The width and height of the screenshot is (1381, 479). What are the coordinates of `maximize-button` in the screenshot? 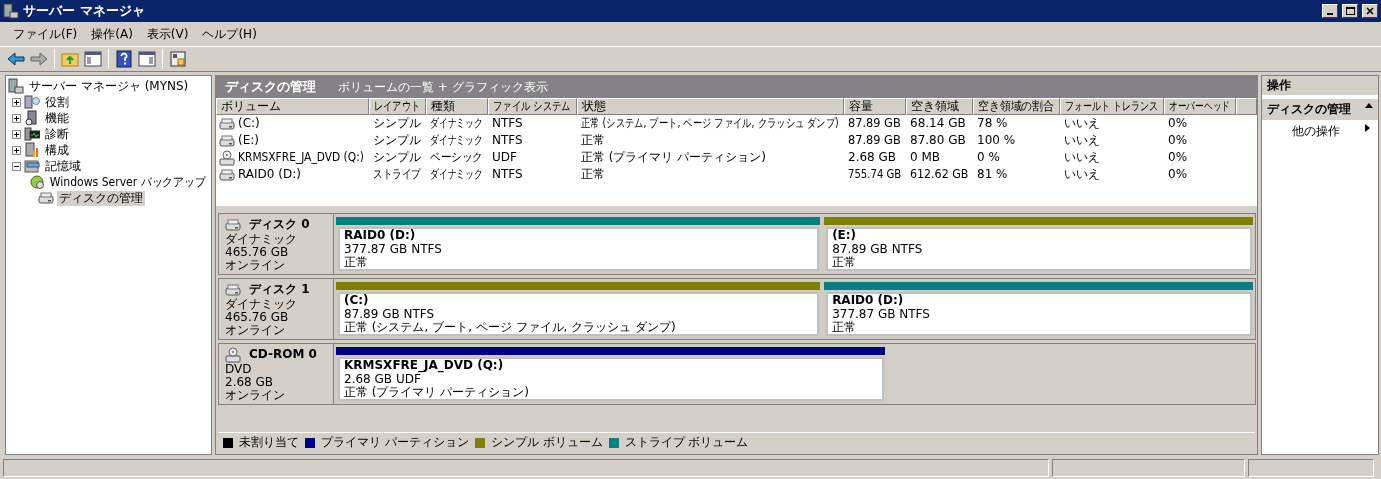 It's located at (1350, 11).